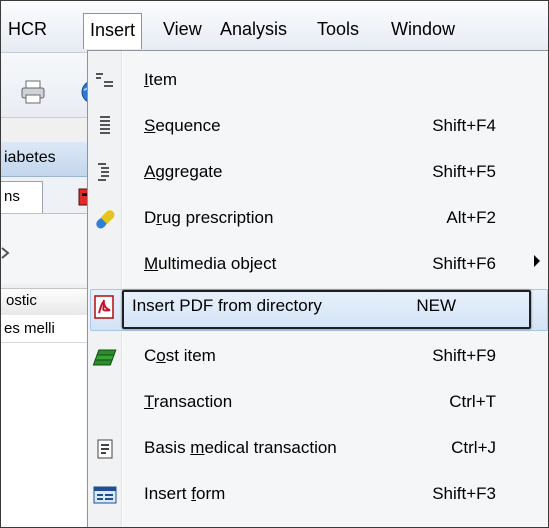  Describe the element at coordinates (180, 355) in the screenshot. I see `menu-item-label: Cost item` at that location.